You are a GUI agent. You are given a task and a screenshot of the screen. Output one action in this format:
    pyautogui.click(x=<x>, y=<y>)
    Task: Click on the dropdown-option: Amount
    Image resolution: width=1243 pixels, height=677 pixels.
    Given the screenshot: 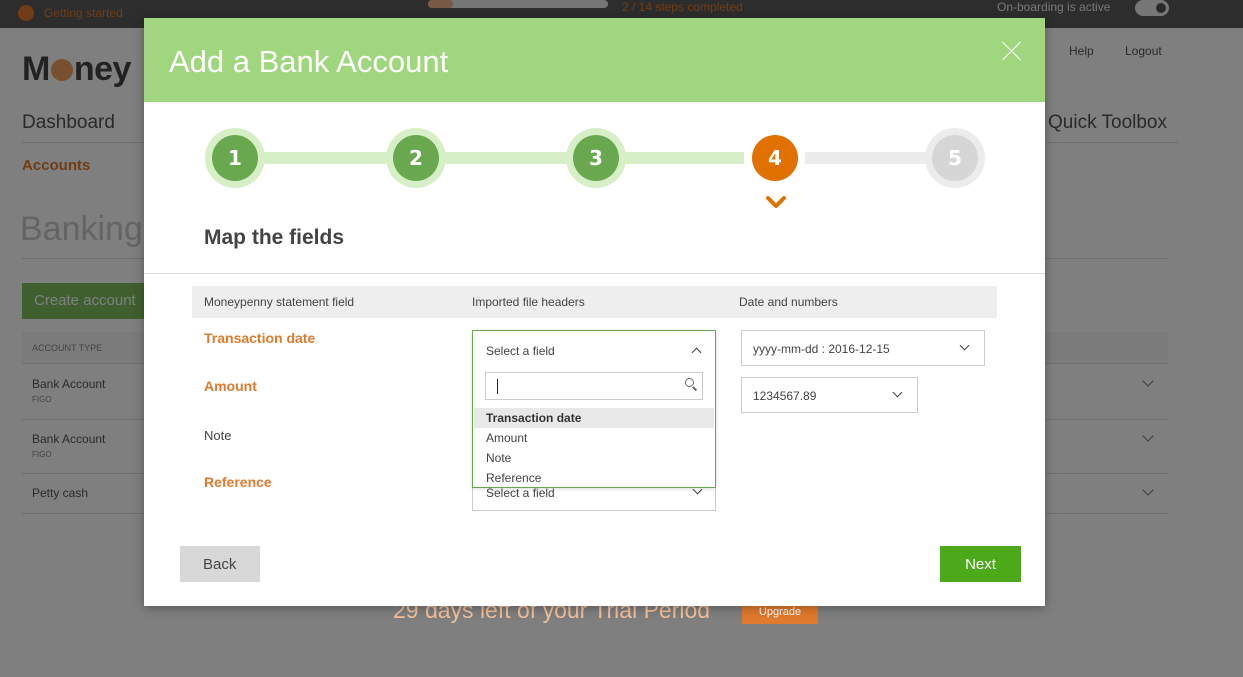 What is the action you would take?
    pyautogui.click(x=594, y=438)
    